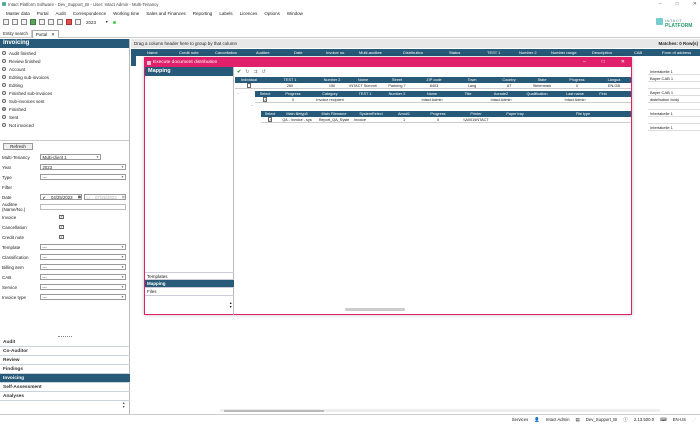 This screenshot has height=424, width=700. What do you see at coordinates (189, 292) in the screenshot?
I see `nav-files: Files` at bounding box center [189, 292].